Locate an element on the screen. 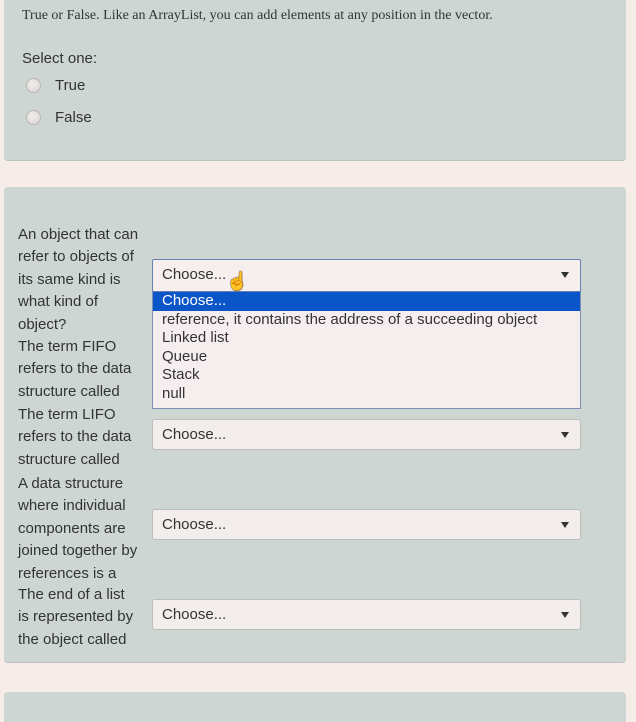 The height and width of the screenshot is (722, 636). prompt-line: is represented by is located at coordinates (76, 617).